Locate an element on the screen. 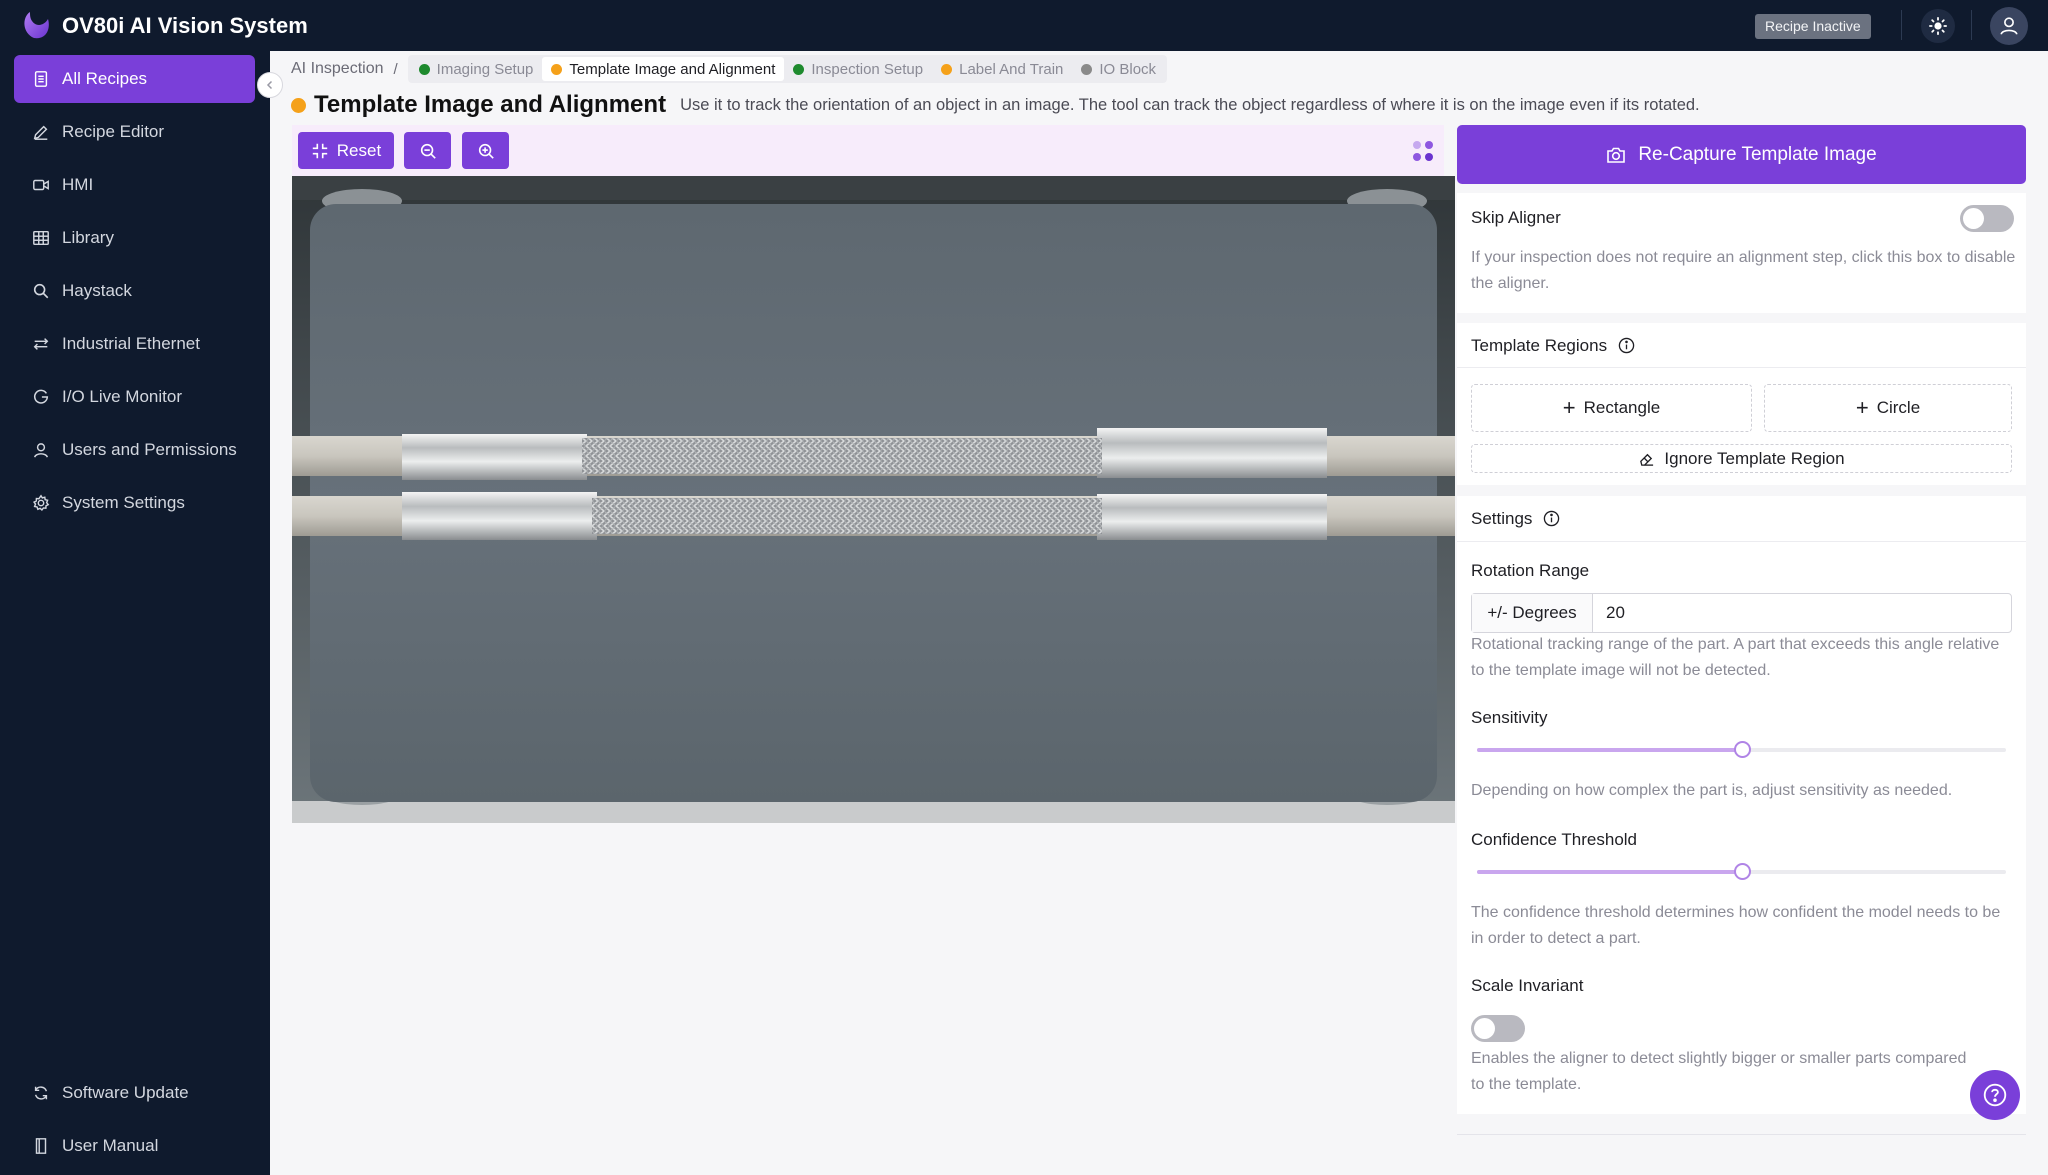 The image size is (2048, 1175). tab-inspection-setup: Inspection Setup is located at coordinates (858, 69).